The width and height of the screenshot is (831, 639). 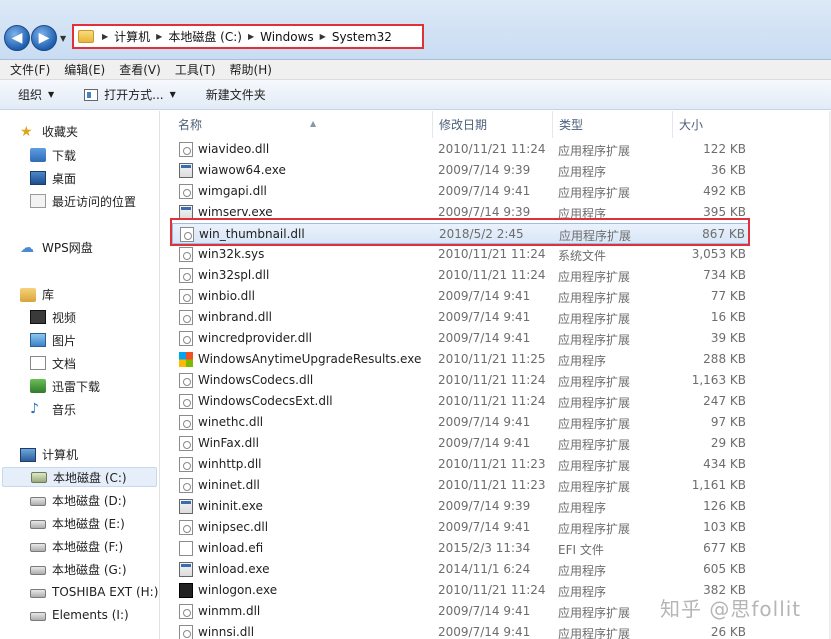 What do you see at coordinates (236, 94) in the screenshot?
I see `new-folder-button: 新建文件夹` at bounding box center [236, 94].